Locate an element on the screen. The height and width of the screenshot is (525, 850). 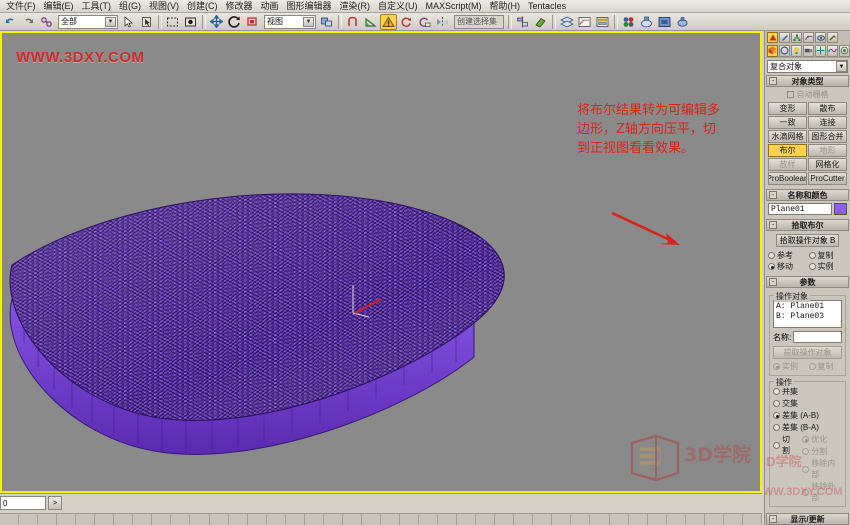
procutter-button: ProCutter is located at coordinates (827, 178).